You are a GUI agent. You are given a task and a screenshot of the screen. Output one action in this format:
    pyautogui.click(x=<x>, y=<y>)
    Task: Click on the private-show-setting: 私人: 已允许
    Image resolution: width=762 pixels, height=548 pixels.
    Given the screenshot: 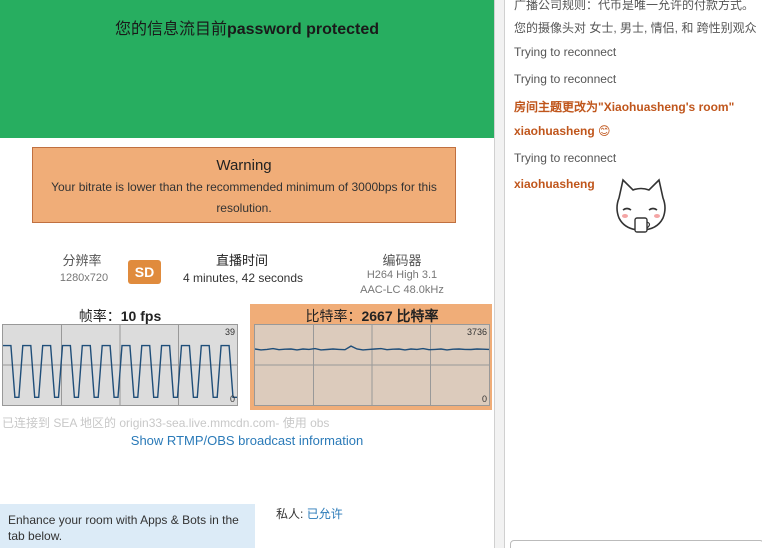 What is the action you would take?
    pyautogui.click(x=309, y=513)
    